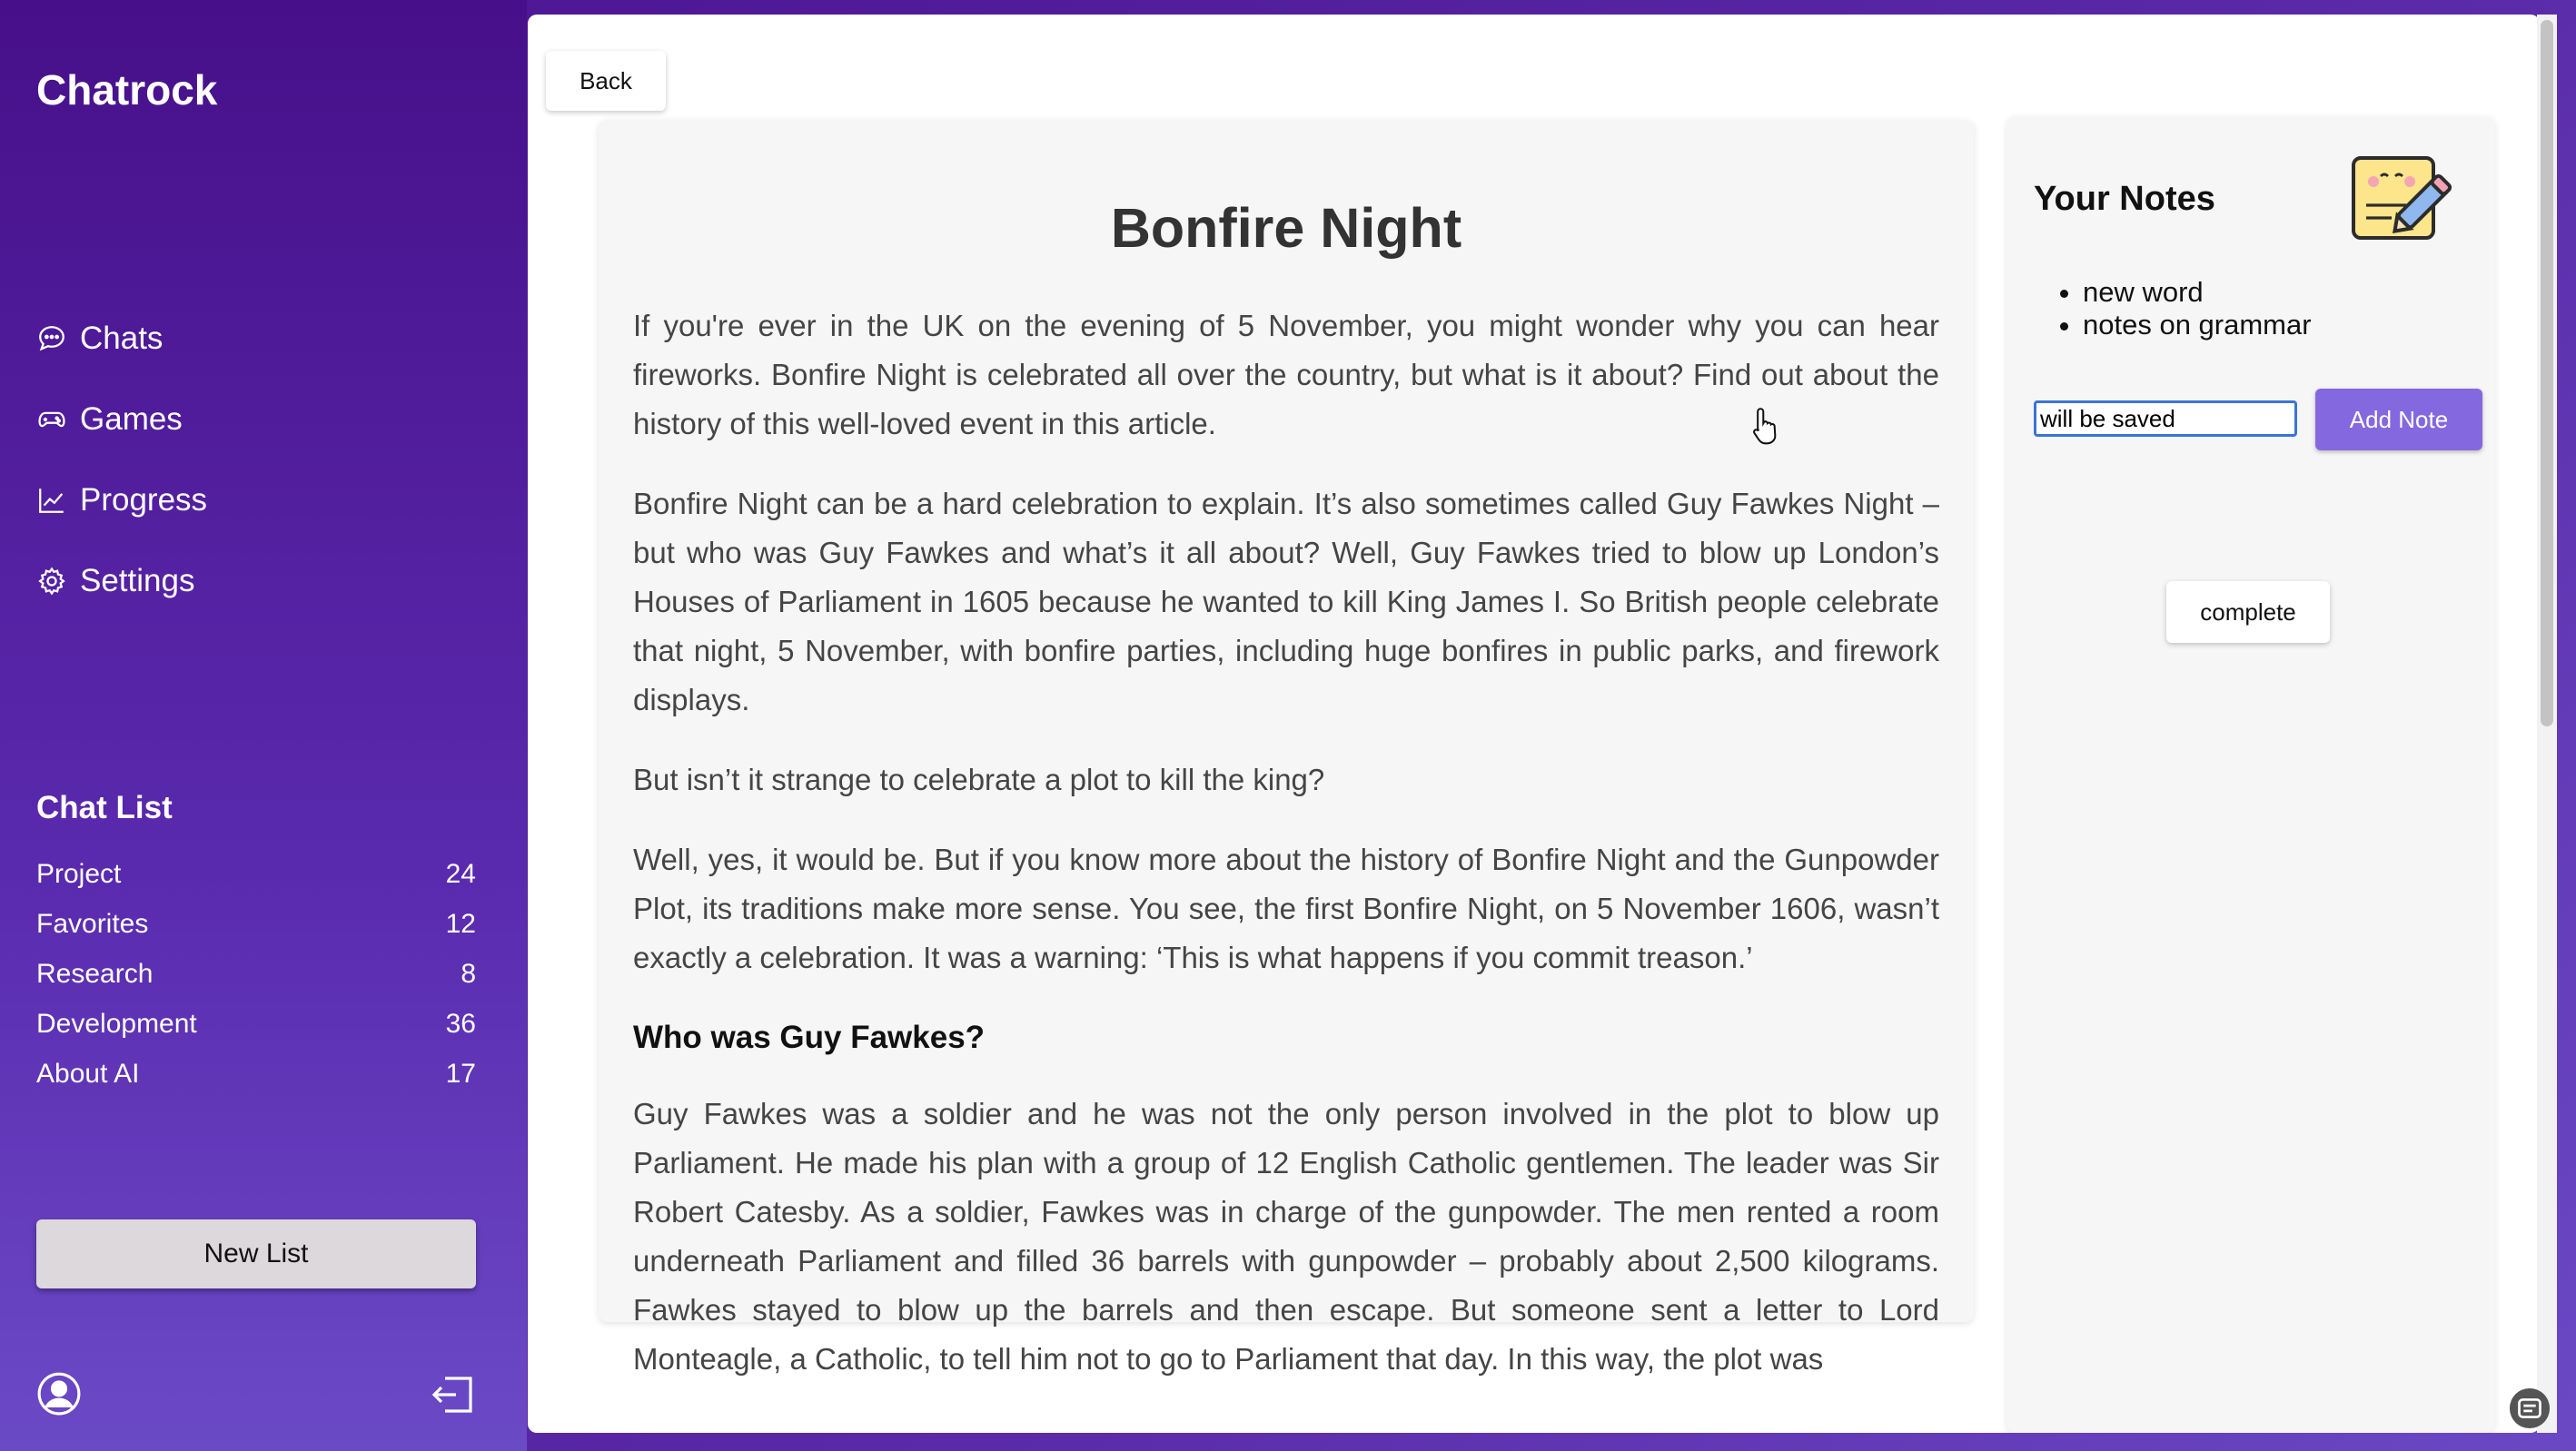 The height and width of the screenshot is (1451, 2576). What do you see at coordinates (51, 581) in the screenshot?
I see `gear-icon` at bounding box center [51, 581].